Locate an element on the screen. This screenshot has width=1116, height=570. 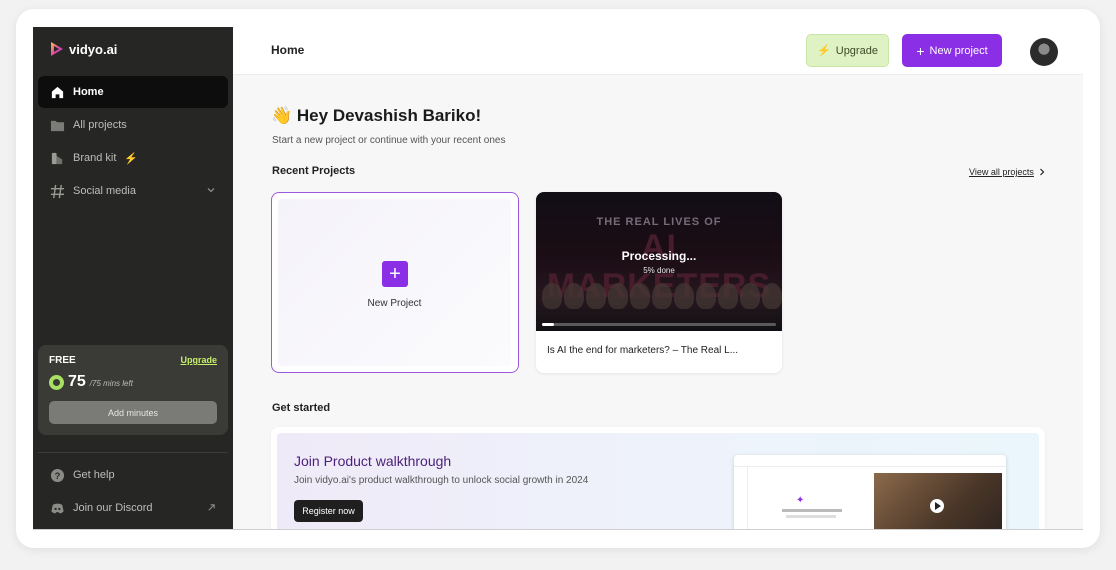
sidebar-item-brand-kit: Brand kit ⚡ is located at coordinates (133, 158).